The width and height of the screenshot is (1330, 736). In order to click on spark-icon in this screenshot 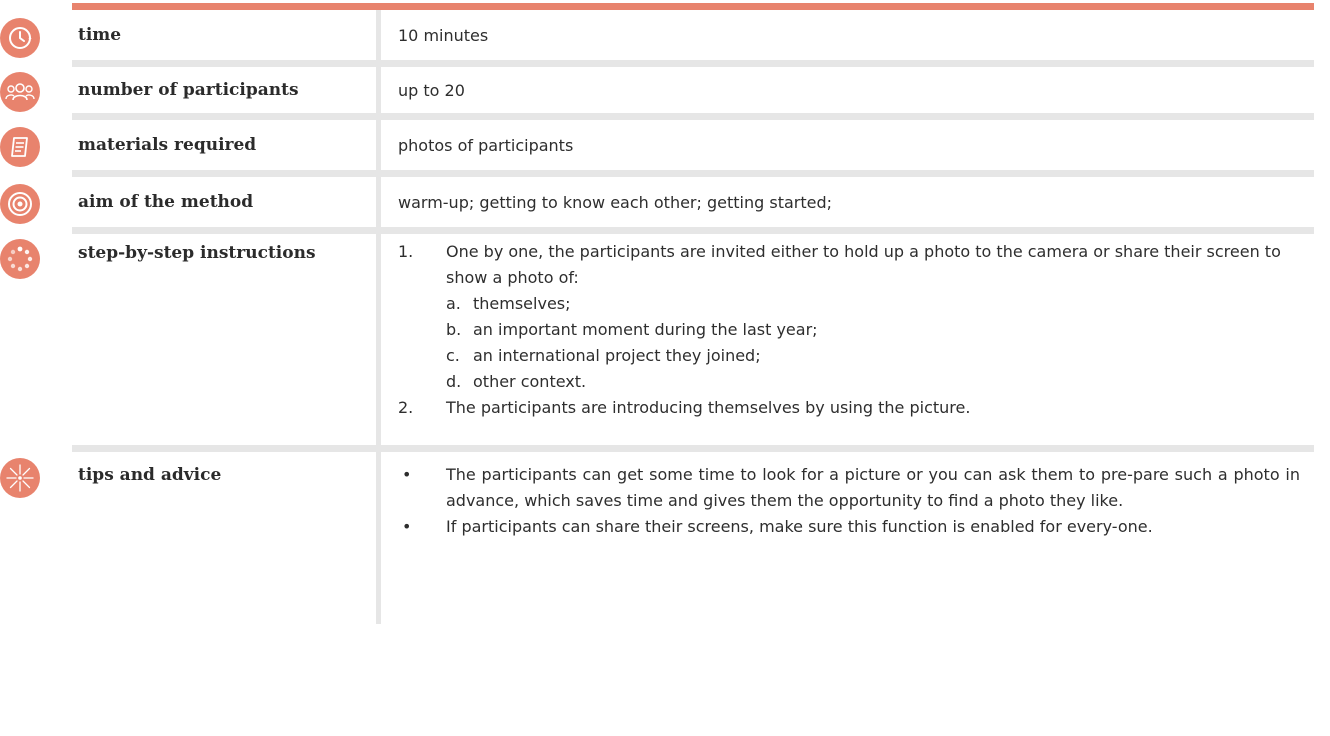, I will do `click(20, 478)`.